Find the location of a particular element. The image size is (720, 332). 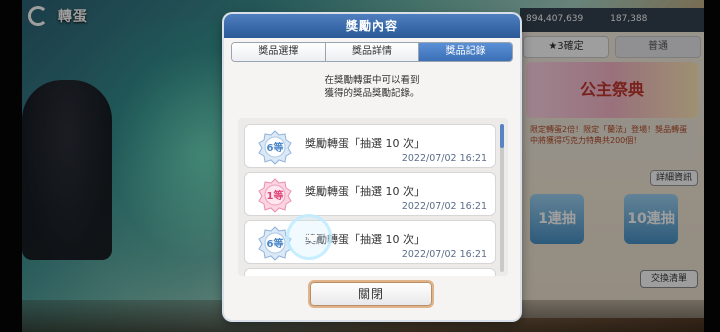

dialog-title: 獎勵內容 is located at coordinates (372, 26).